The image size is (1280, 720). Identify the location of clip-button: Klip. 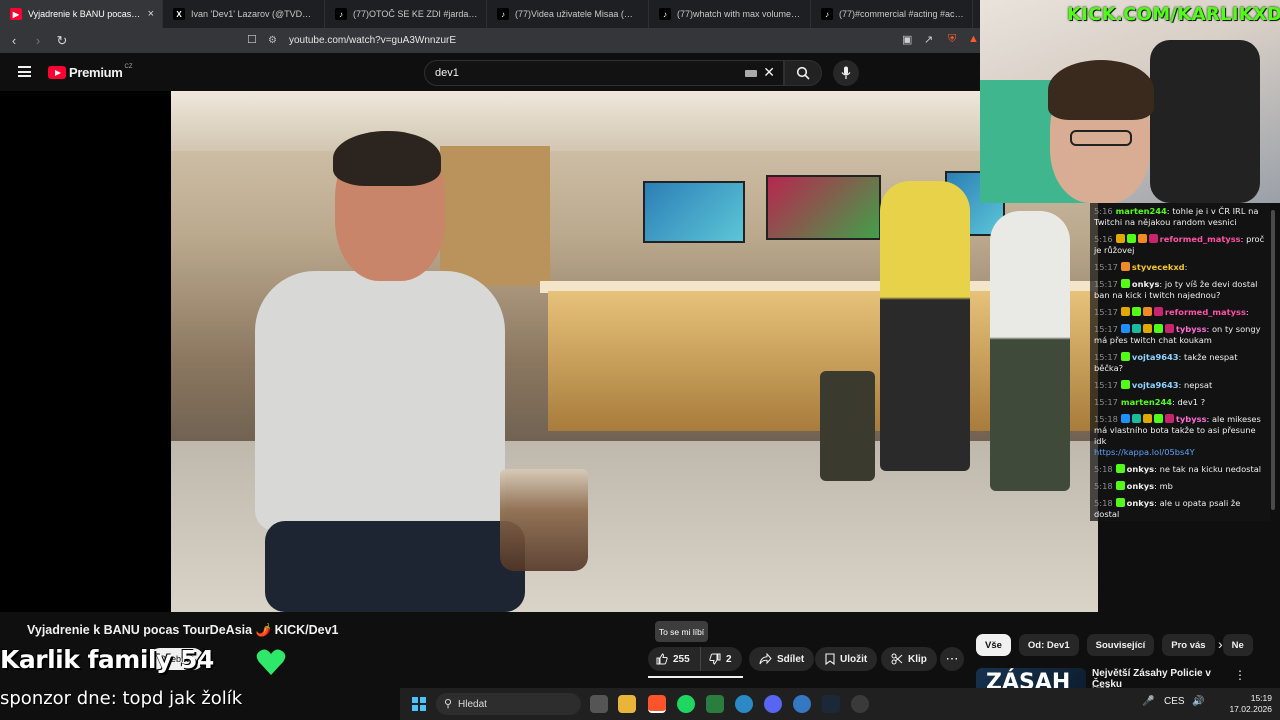
(909, 659).